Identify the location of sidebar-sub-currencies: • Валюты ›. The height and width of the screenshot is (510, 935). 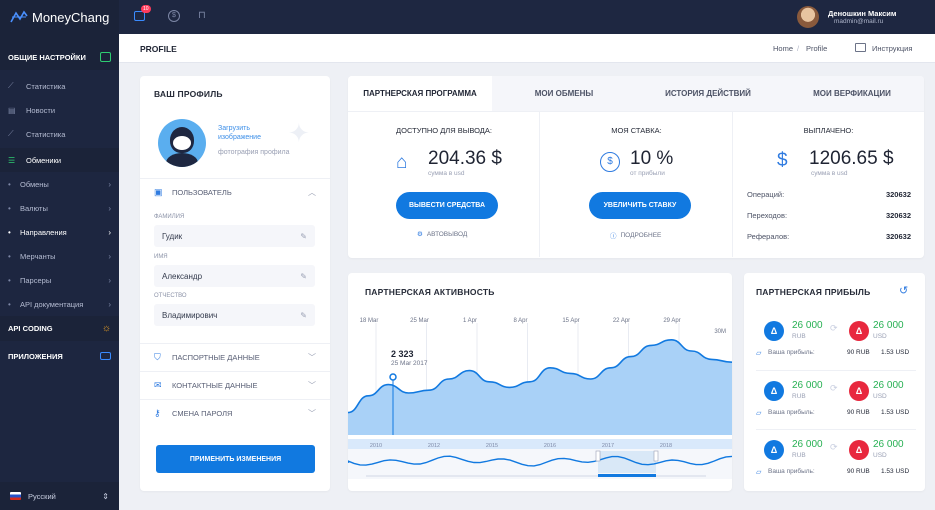
(59, 208).